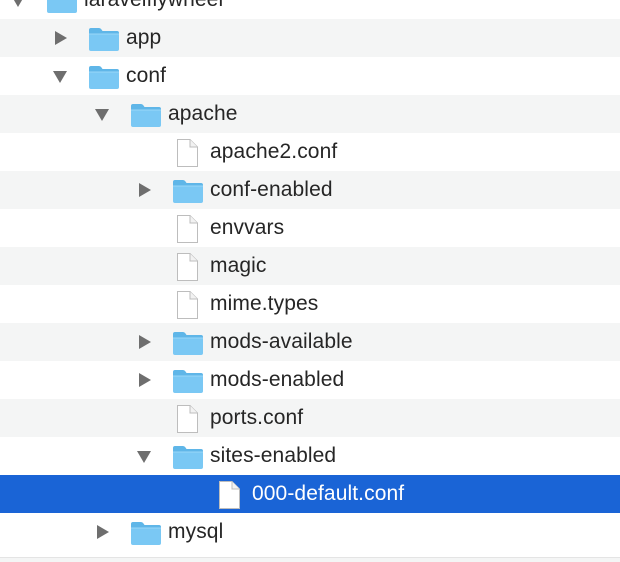  I want to click on tree-row-sites-enabled: sites-enabled, so click(310, 456).